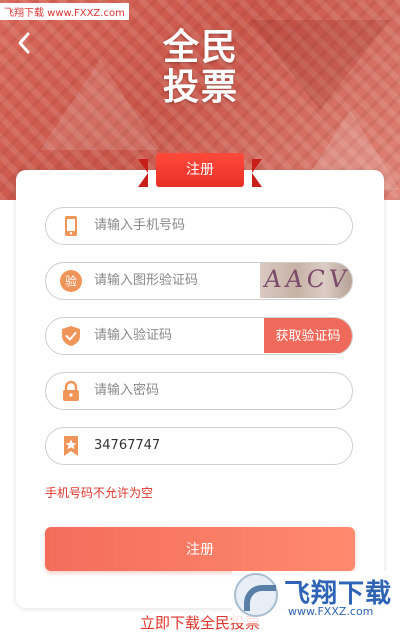 The height and width of the screenshot is (633, 400). I want to click on app-logo-title: 全民 投票, so click(201, 68).